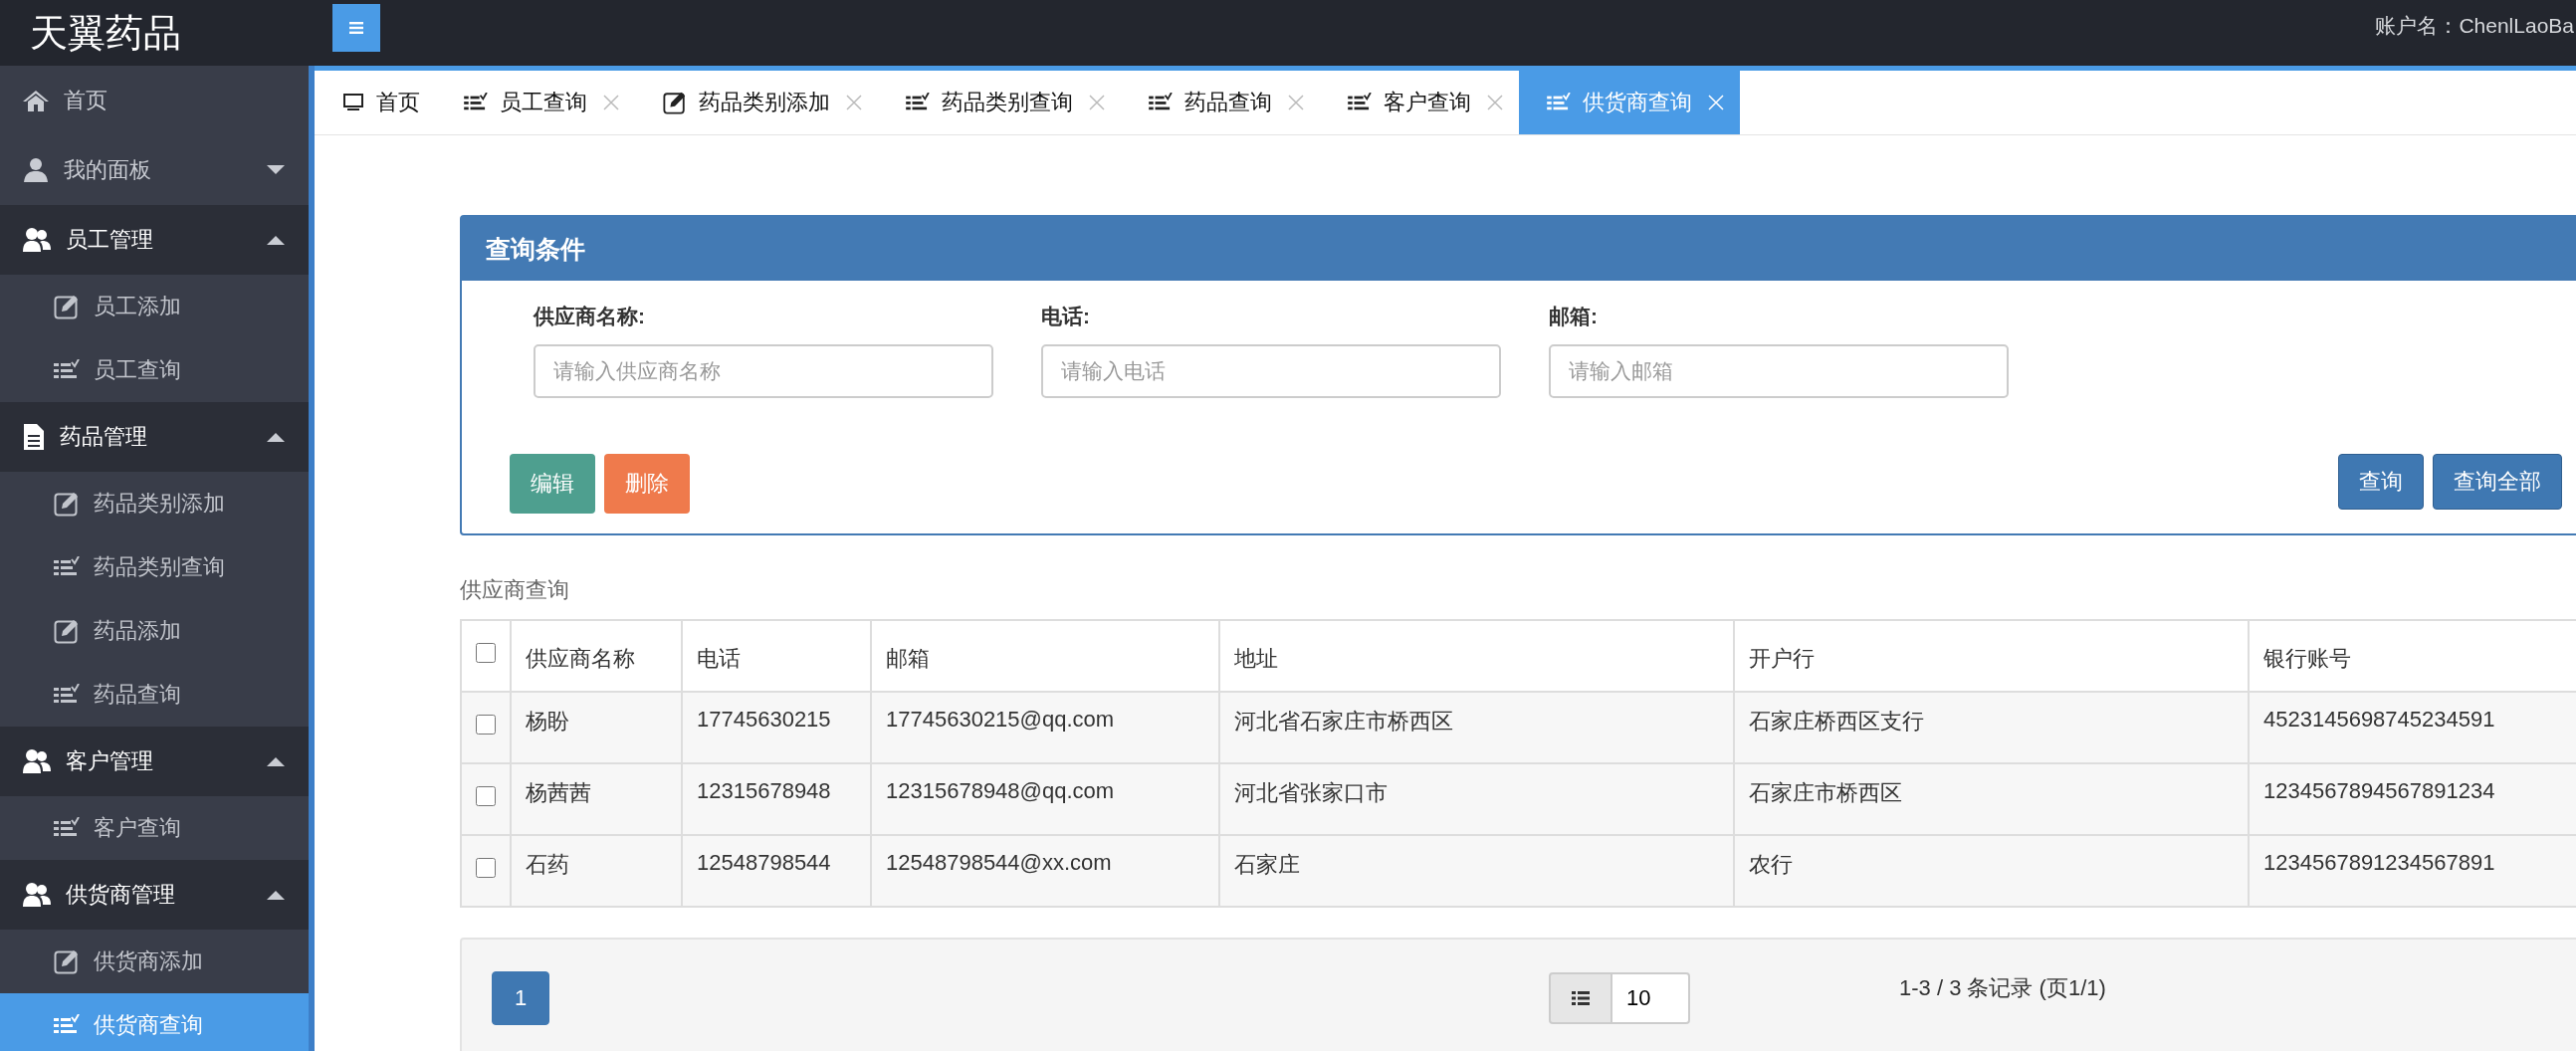  I want to click on sidebar-subitem: 供货商添加, so click(154, 962).